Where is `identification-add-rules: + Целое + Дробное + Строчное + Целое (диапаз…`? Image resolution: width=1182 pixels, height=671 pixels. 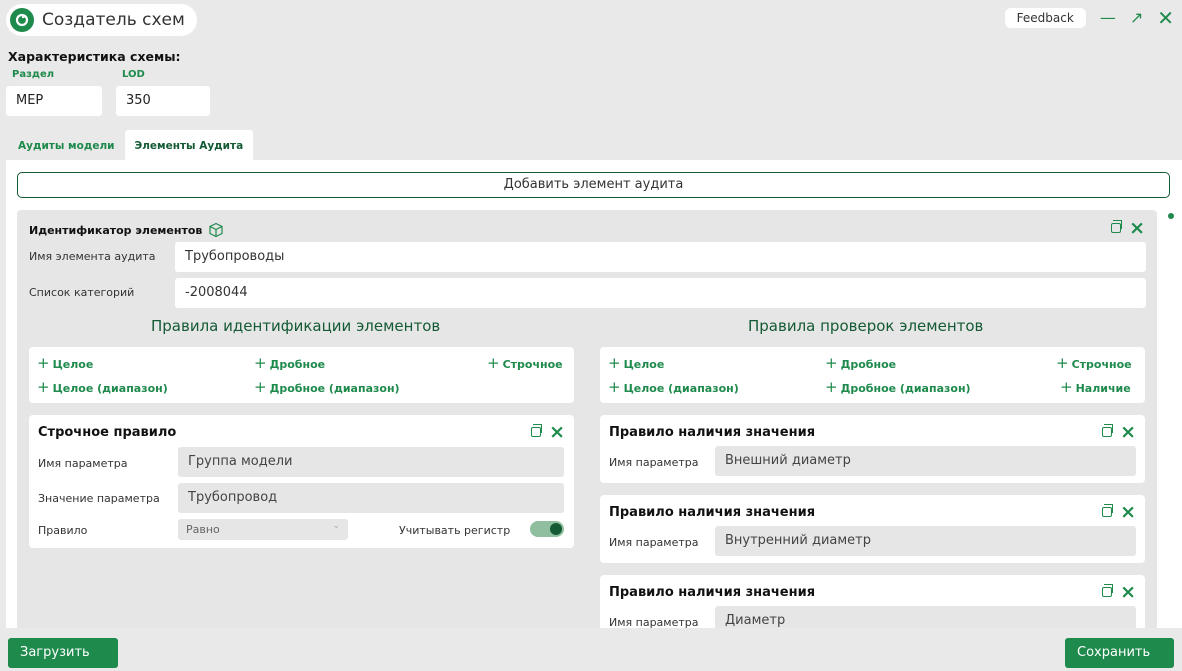
identification-add-rules: + Целое + Дробное + Строчное + Целое (диапаз… is located at coordinates (301, 375).